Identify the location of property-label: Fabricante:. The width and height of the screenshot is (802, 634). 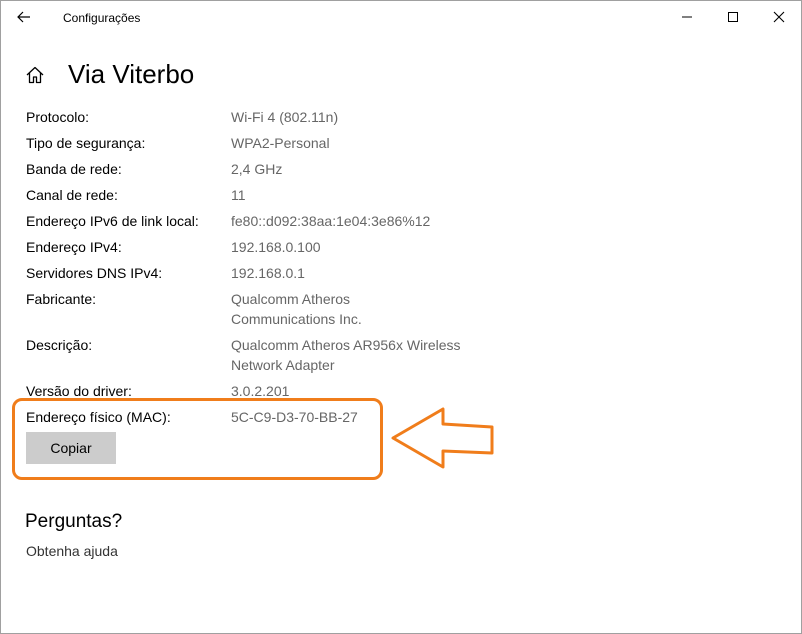
(61, 299).